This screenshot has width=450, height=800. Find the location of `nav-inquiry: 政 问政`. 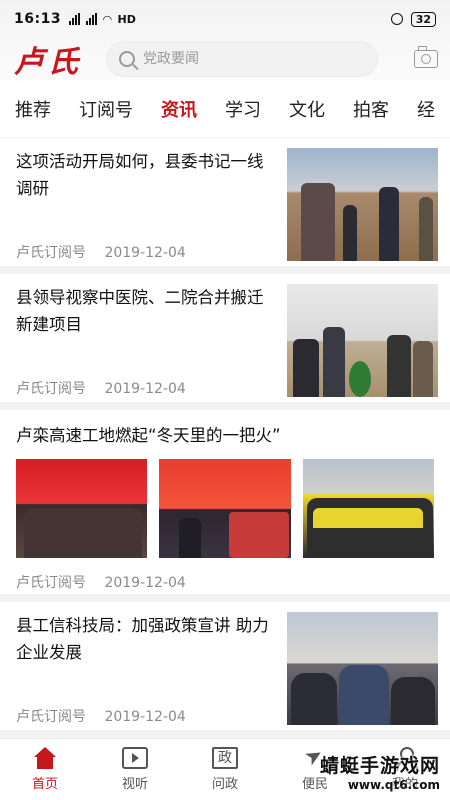

nav-inquiry: 政 问政 is located at coordinates (225, 769).